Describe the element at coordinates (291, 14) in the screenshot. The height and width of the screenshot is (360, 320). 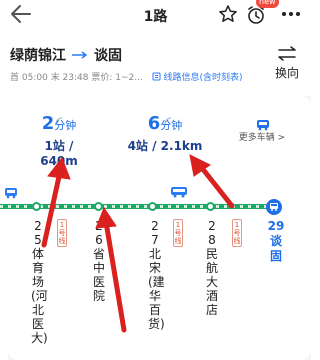
I see `more-options-icon` at that location.